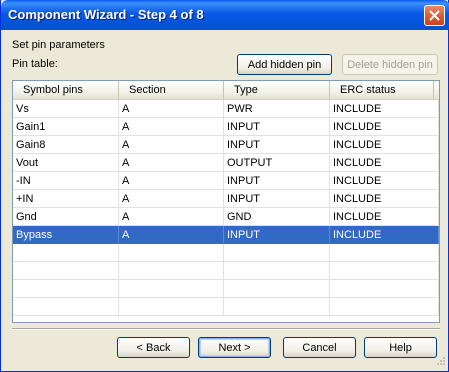 The image size is (449, 372). I want to click on close-button, so click(434, 15).